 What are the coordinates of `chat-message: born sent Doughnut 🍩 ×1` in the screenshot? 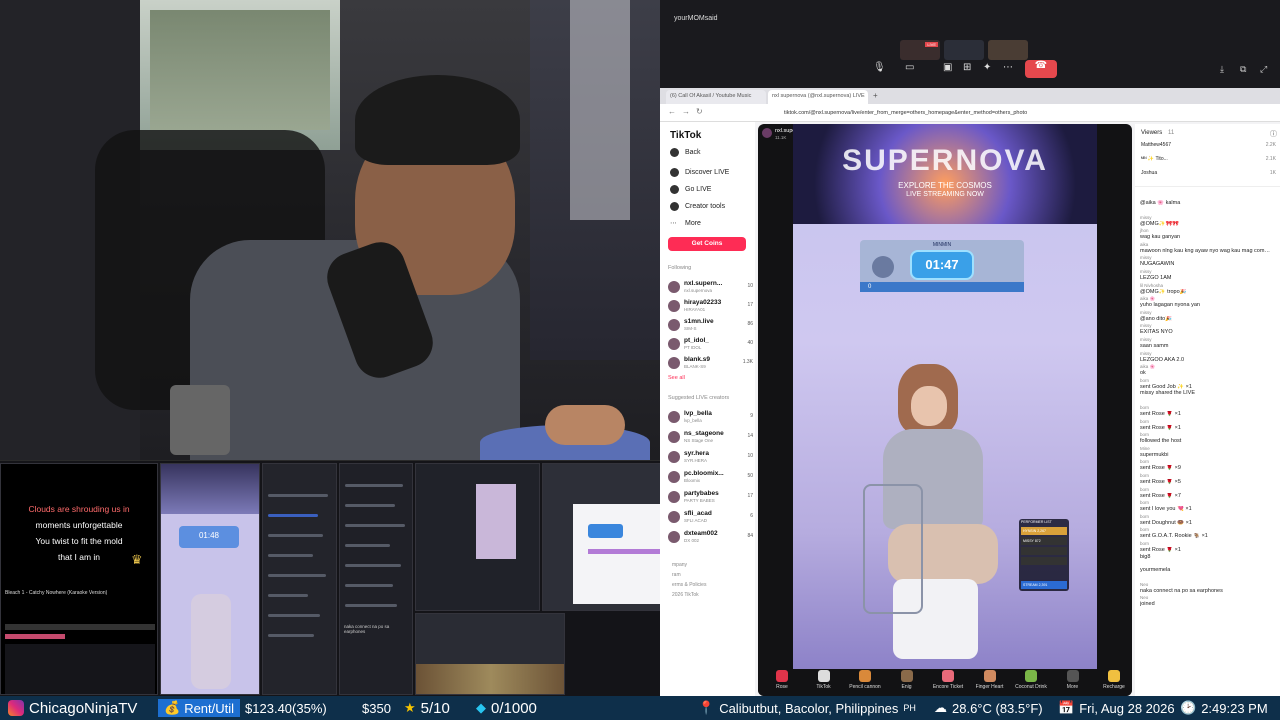 It's located at (1205, 520).